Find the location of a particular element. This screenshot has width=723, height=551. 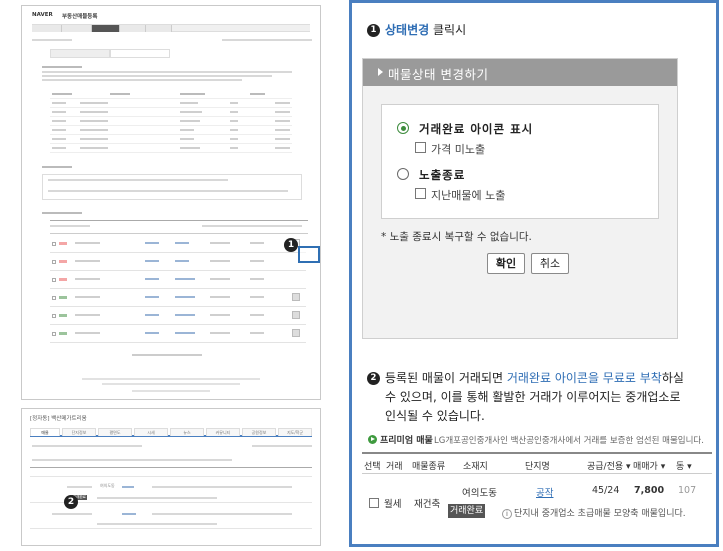

step-1-highlight: 상태변경 is located at coordinates (407, 30).